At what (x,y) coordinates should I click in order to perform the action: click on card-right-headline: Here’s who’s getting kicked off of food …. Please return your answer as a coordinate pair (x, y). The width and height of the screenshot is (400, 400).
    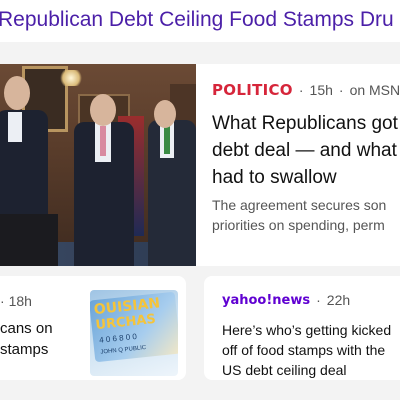
    Looking at the image, I should click on (306, 350).